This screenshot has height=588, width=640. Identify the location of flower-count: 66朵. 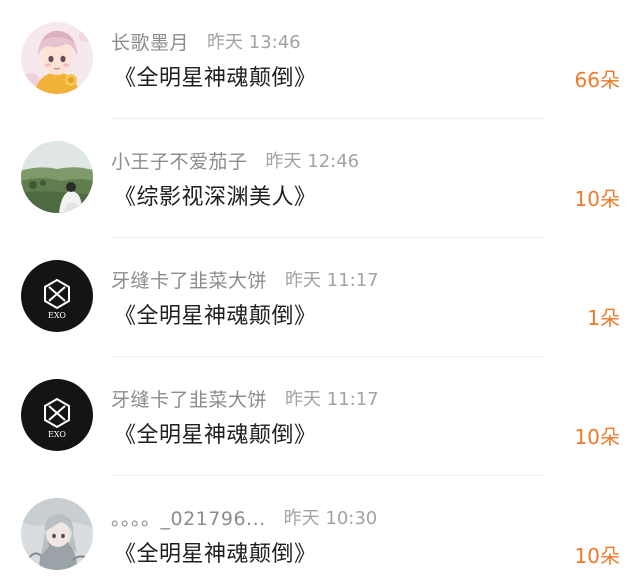
(597, 80).